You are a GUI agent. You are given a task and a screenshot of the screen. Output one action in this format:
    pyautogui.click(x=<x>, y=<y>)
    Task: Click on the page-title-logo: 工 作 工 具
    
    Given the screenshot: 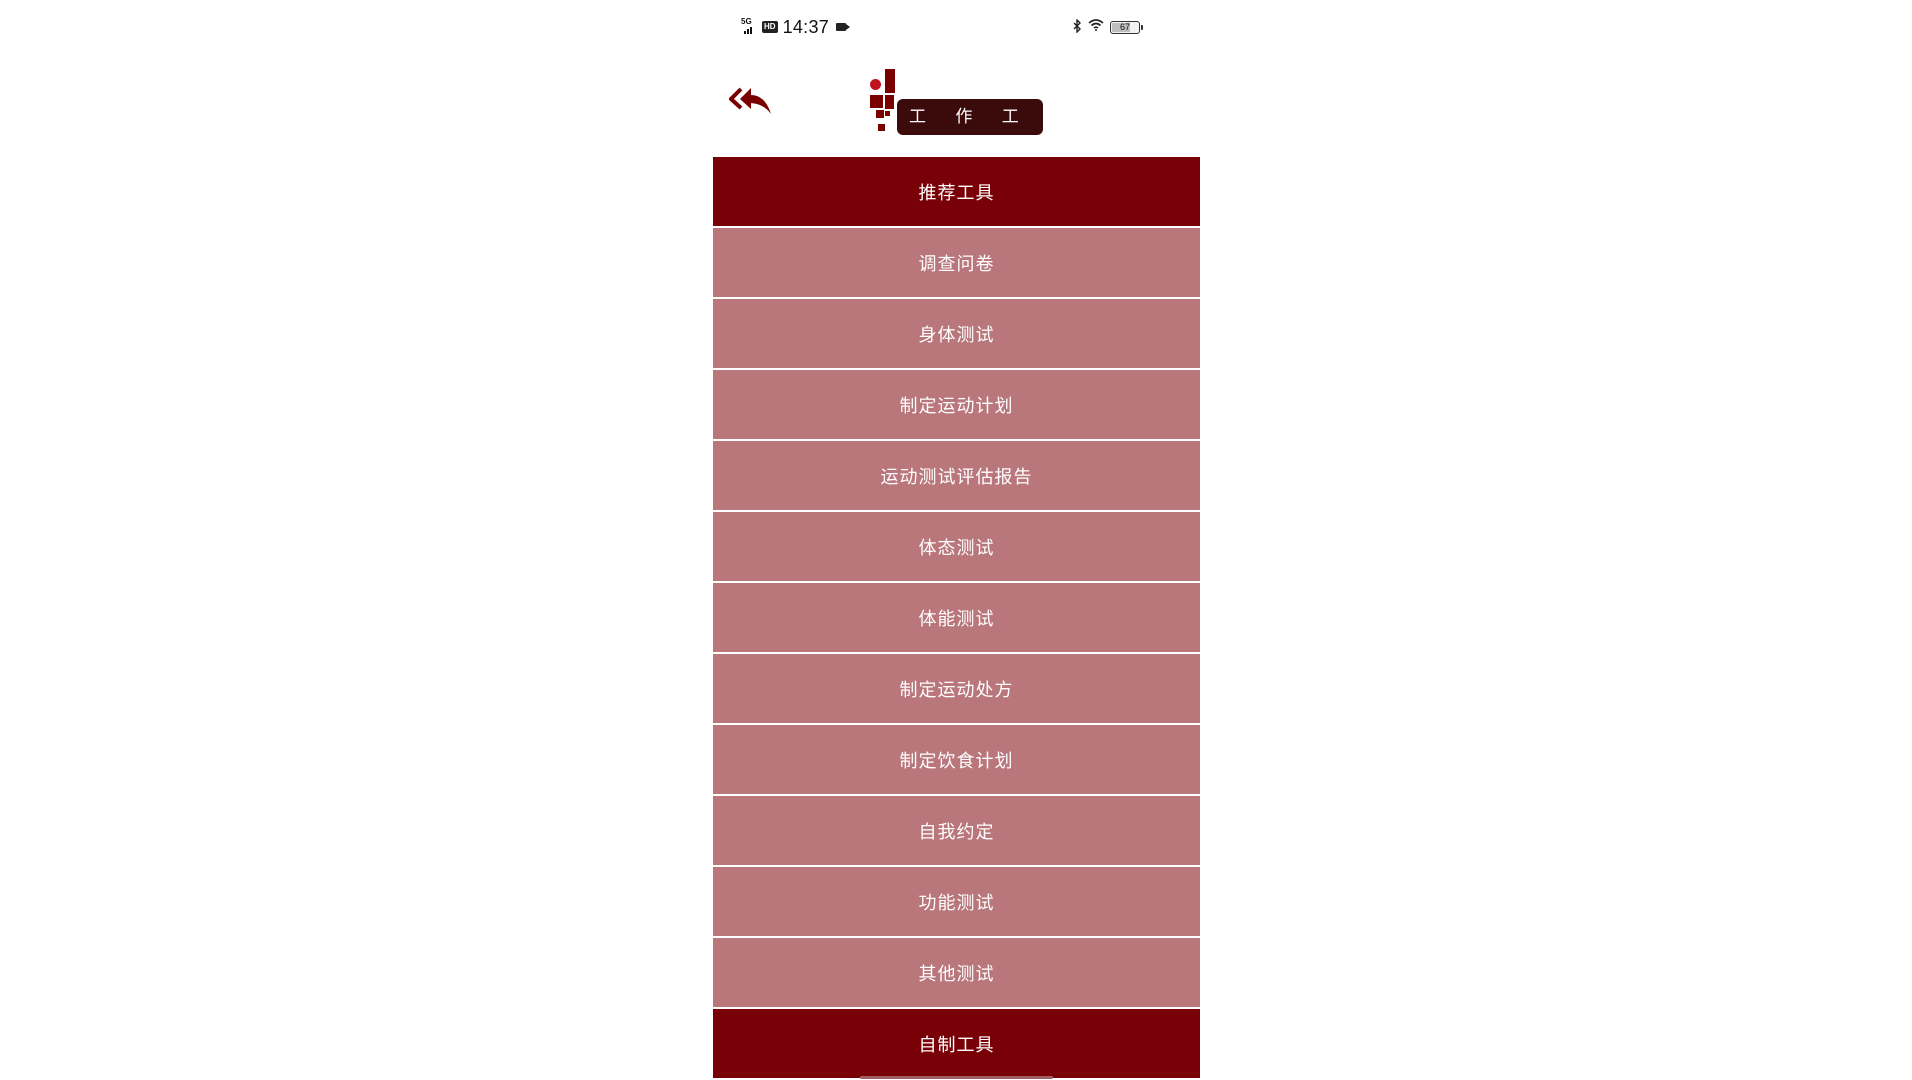 What is the action you would take?
    pyautogui.click(x=966, y=104)
    